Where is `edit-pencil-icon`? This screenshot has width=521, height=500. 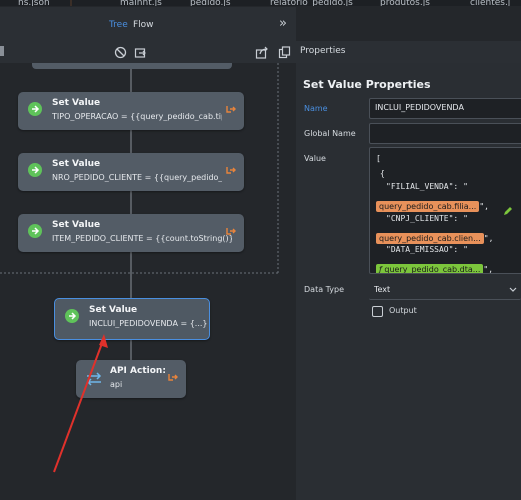
edit-pencil-icon is located at coordinates (508, 211).